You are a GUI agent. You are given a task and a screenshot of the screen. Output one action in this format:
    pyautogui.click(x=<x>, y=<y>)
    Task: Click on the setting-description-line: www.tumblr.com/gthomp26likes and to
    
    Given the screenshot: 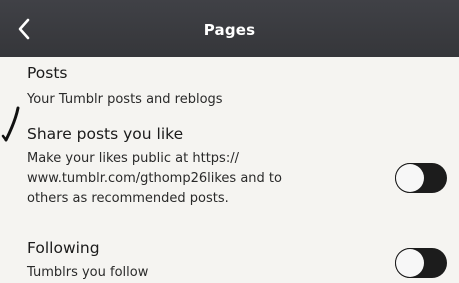 What is the action you would take?
    pyautogui.click(x=154, y=178)
    